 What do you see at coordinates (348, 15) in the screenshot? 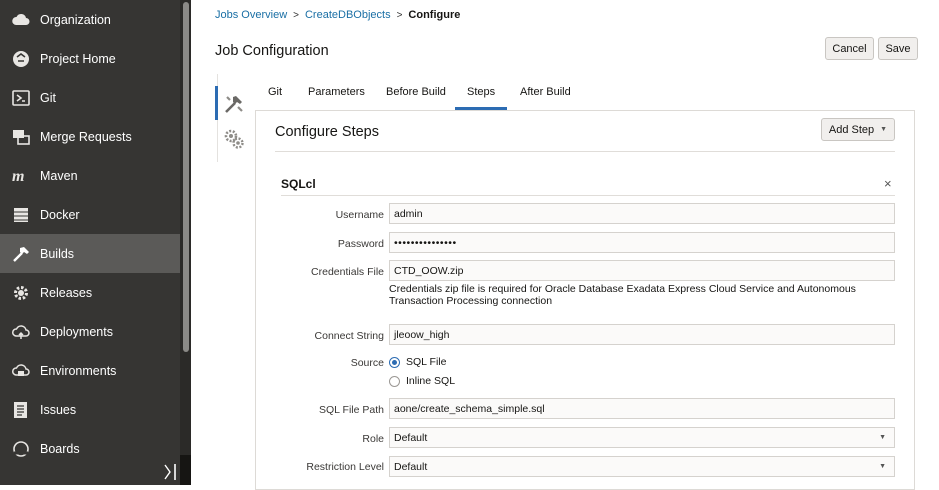
I see `breadcrumb-job: CreateDBObjects` at bounding box center [348, 15].